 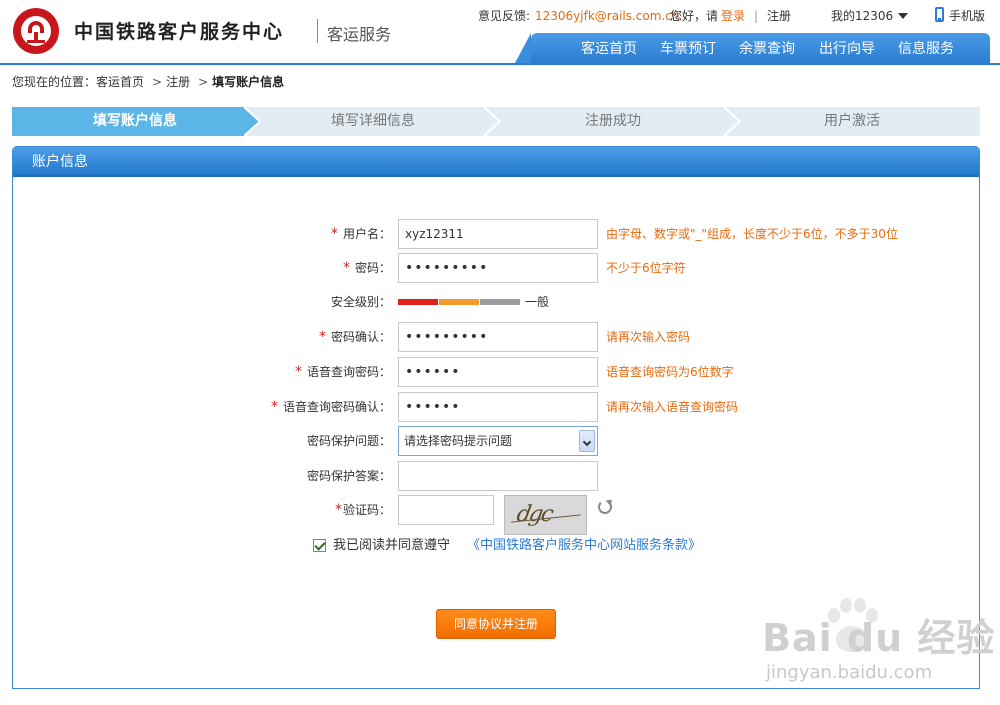 I want to click on captcha-image: dgc, so click(x=545, y=515).